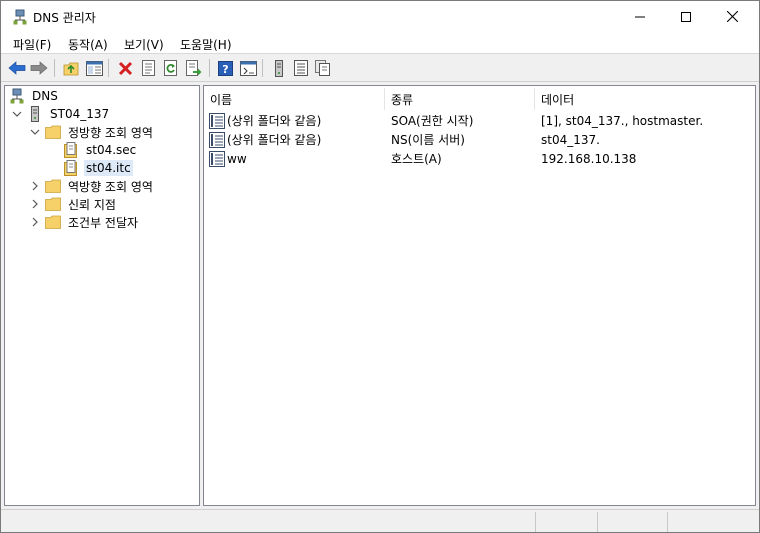  I want to click on tree-label-zone-selected: st04.itc, so click(108, 168).